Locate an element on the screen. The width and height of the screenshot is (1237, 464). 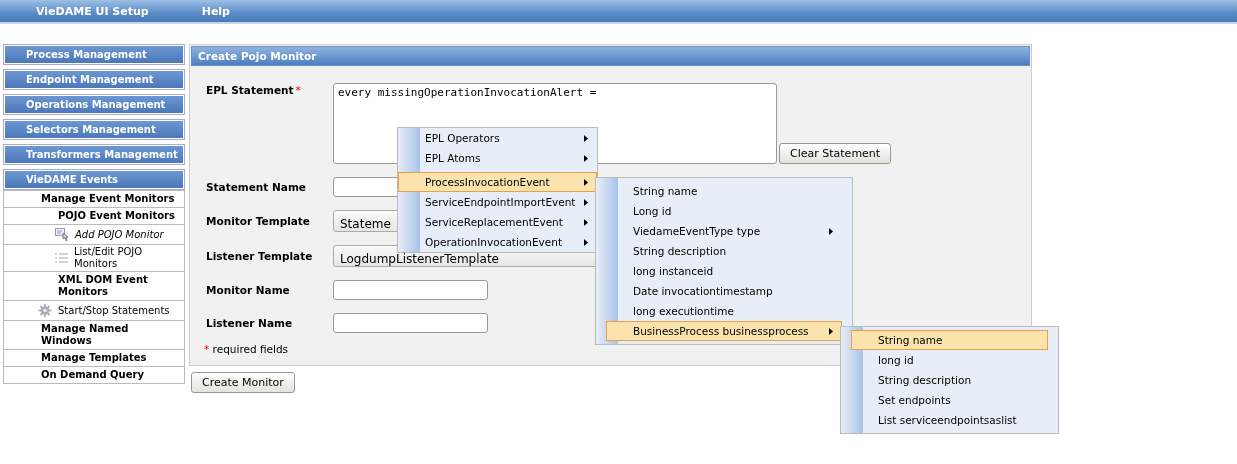
sidebar-section-header: Endpoint Management is located at coordinates (94, 79).